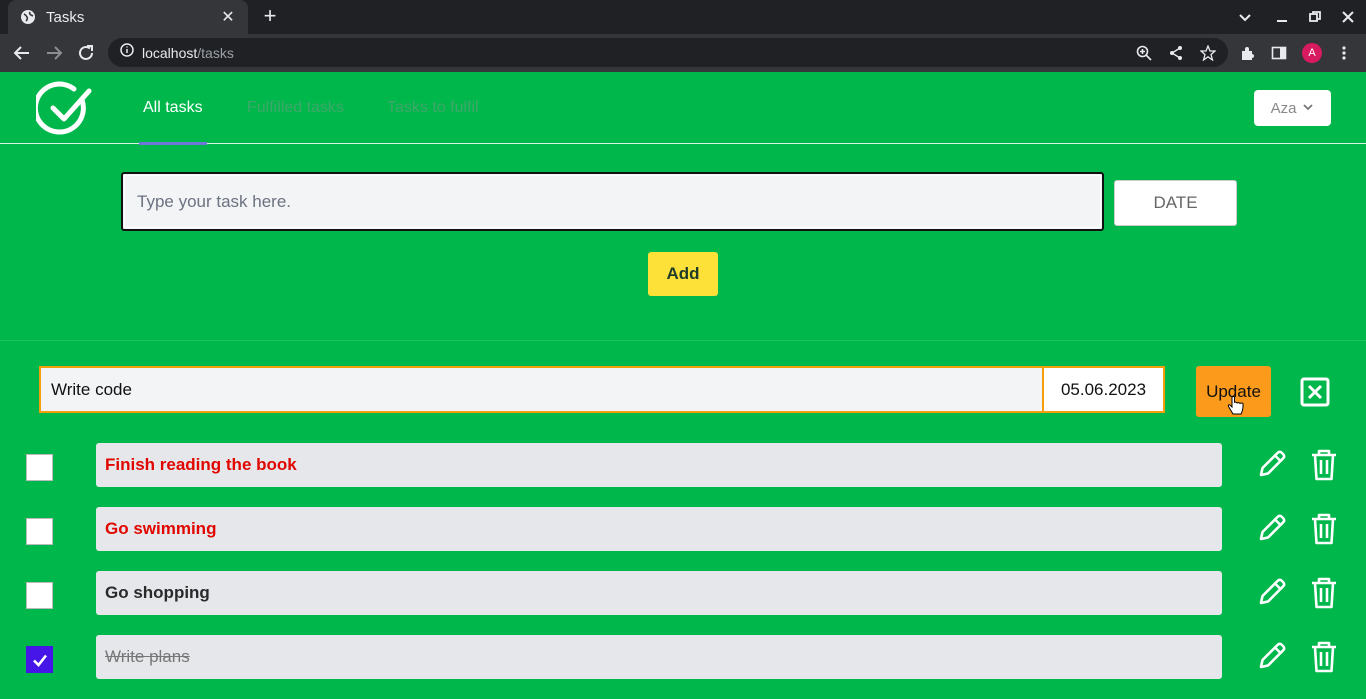 This screenshot has height=699, width=1366. What do you see at coordinates (1279, 53) in the screenshot?
I see `side-panel-icon` at bounding box center [1279, 53].